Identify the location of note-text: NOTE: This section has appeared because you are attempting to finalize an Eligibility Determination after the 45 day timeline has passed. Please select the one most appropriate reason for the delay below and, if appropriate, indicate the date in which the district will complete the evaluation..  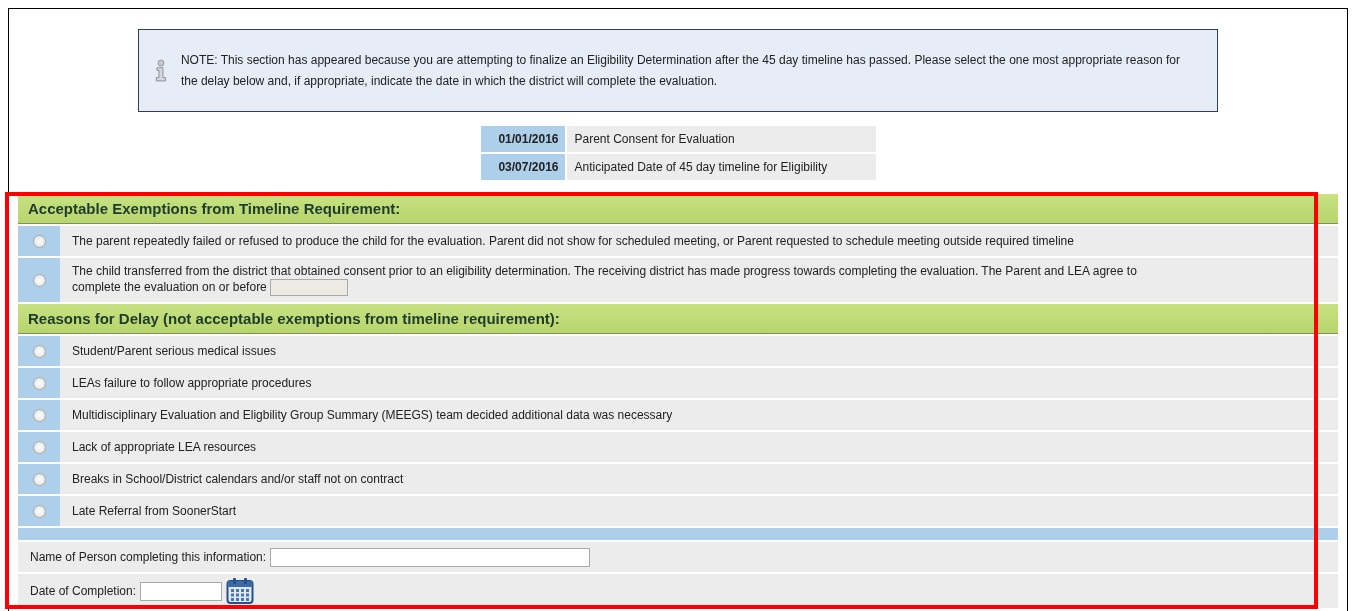
(680, 70).